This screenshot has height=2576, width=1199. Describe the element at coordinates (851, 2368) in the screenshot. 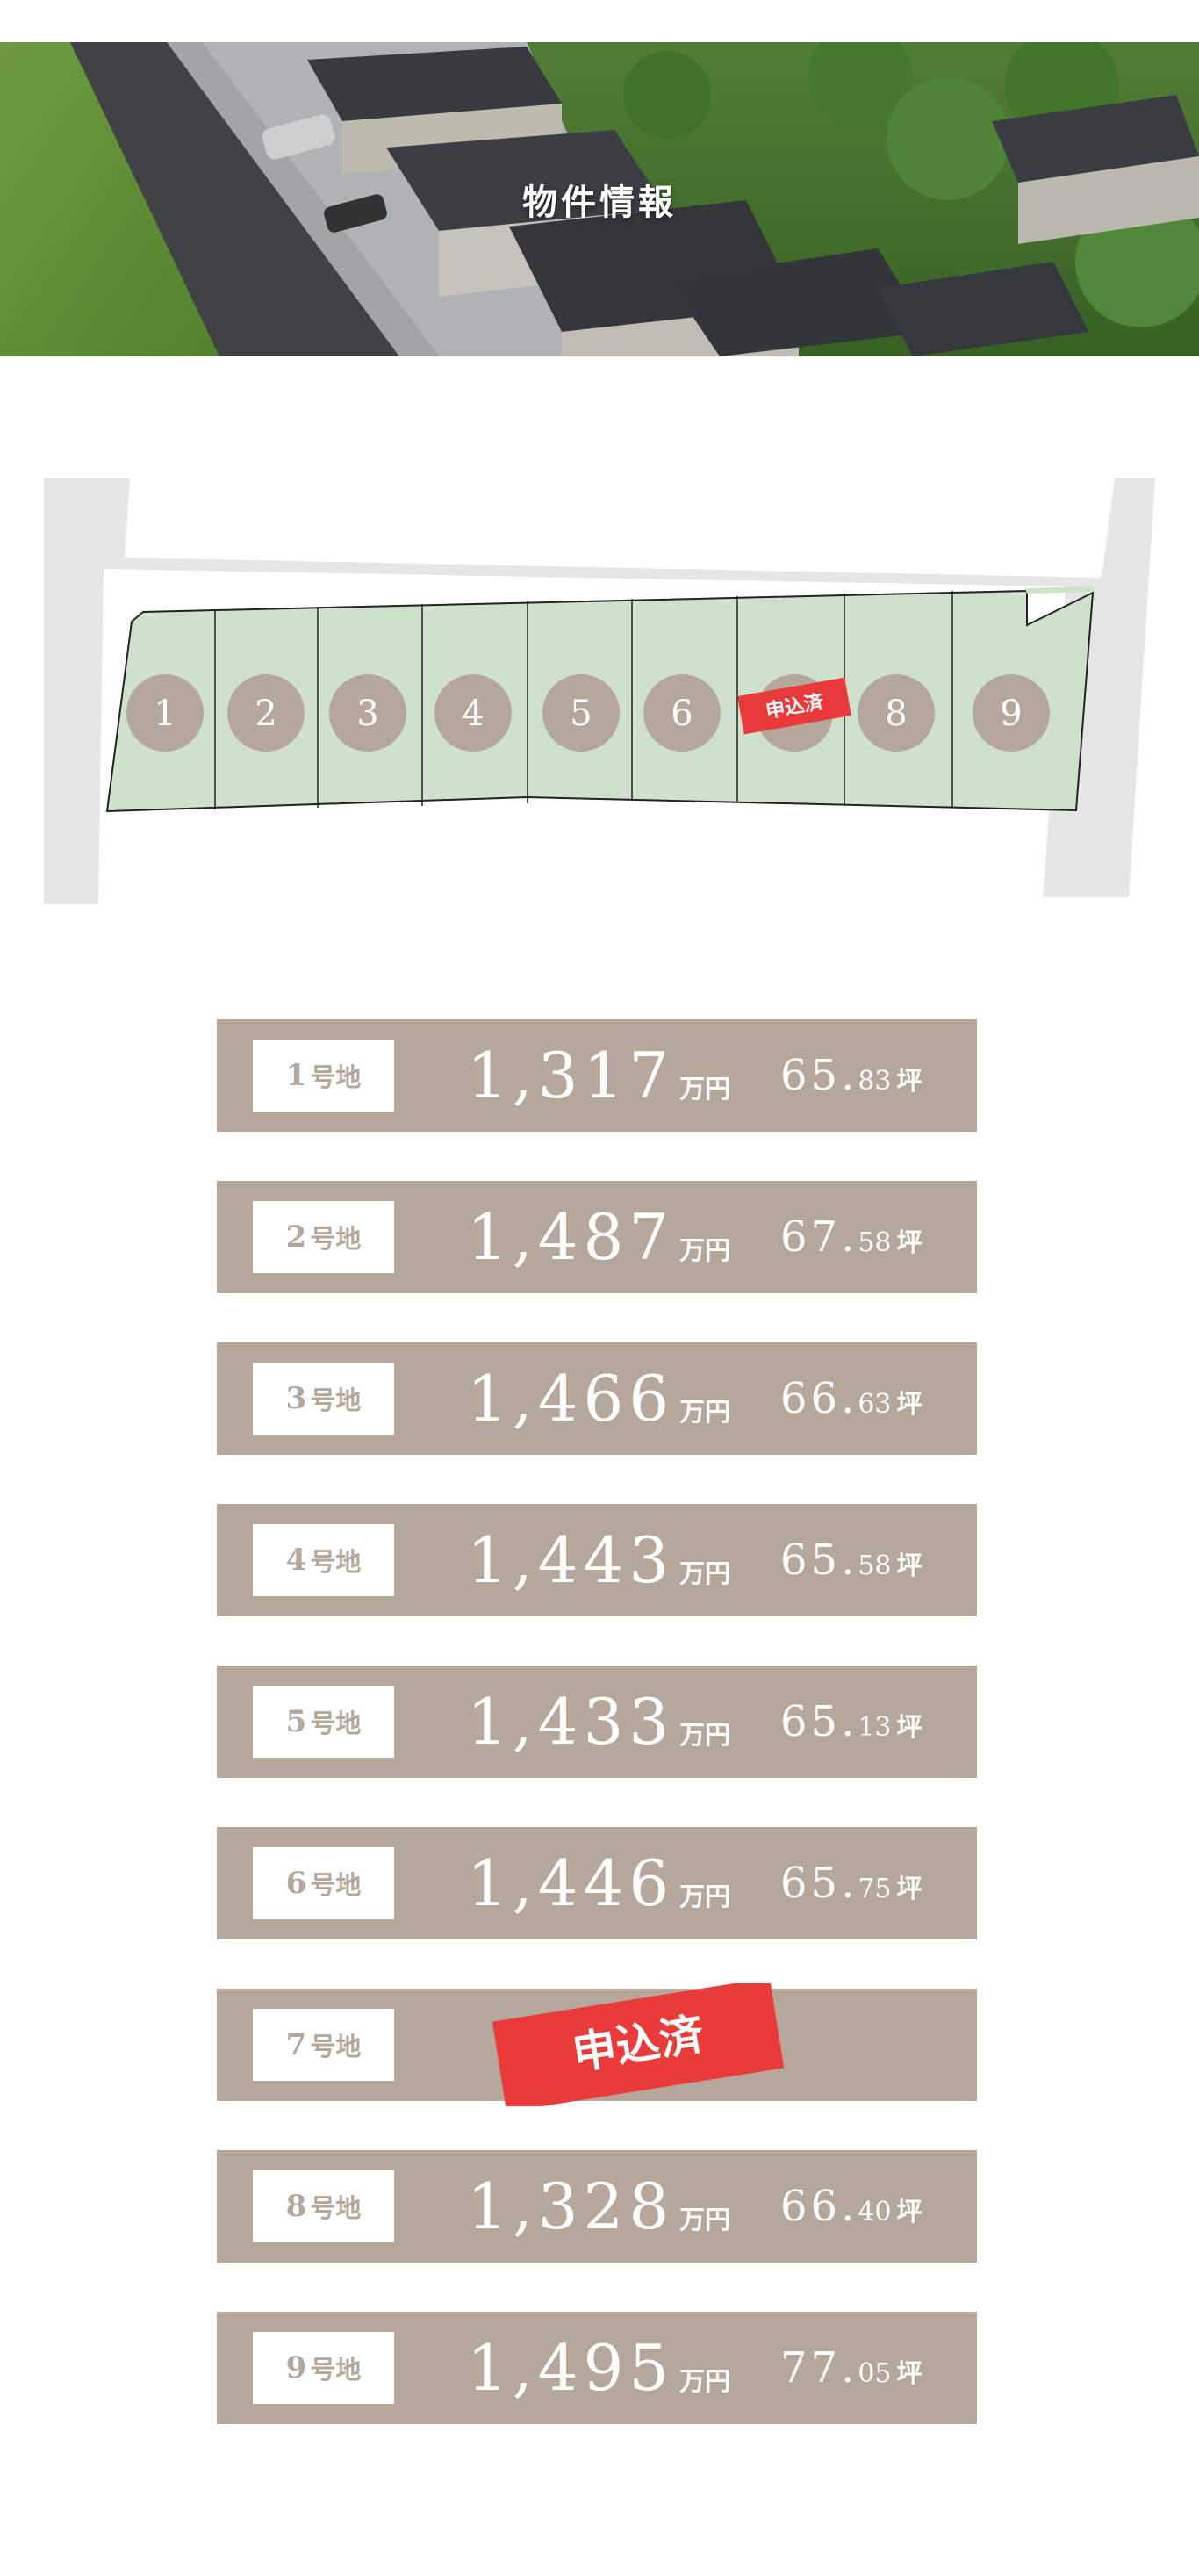

I see `lot-area: 77. 05 坪` at that location.